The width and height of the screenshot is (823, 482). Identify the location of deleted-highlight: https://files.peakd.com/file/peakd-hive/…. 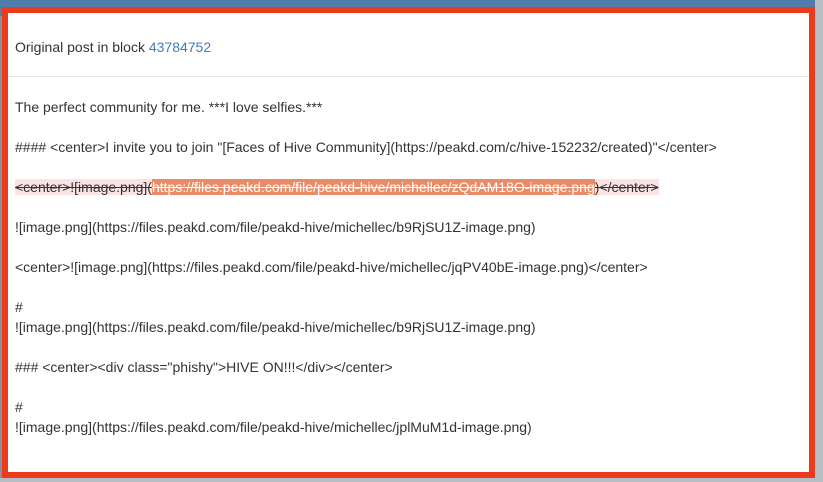
(373, 187).